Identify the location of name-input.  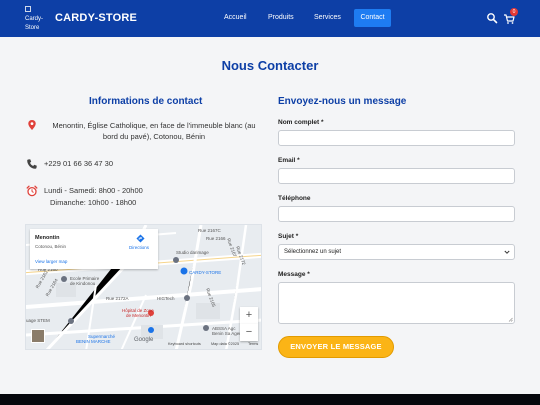
(396, 138).